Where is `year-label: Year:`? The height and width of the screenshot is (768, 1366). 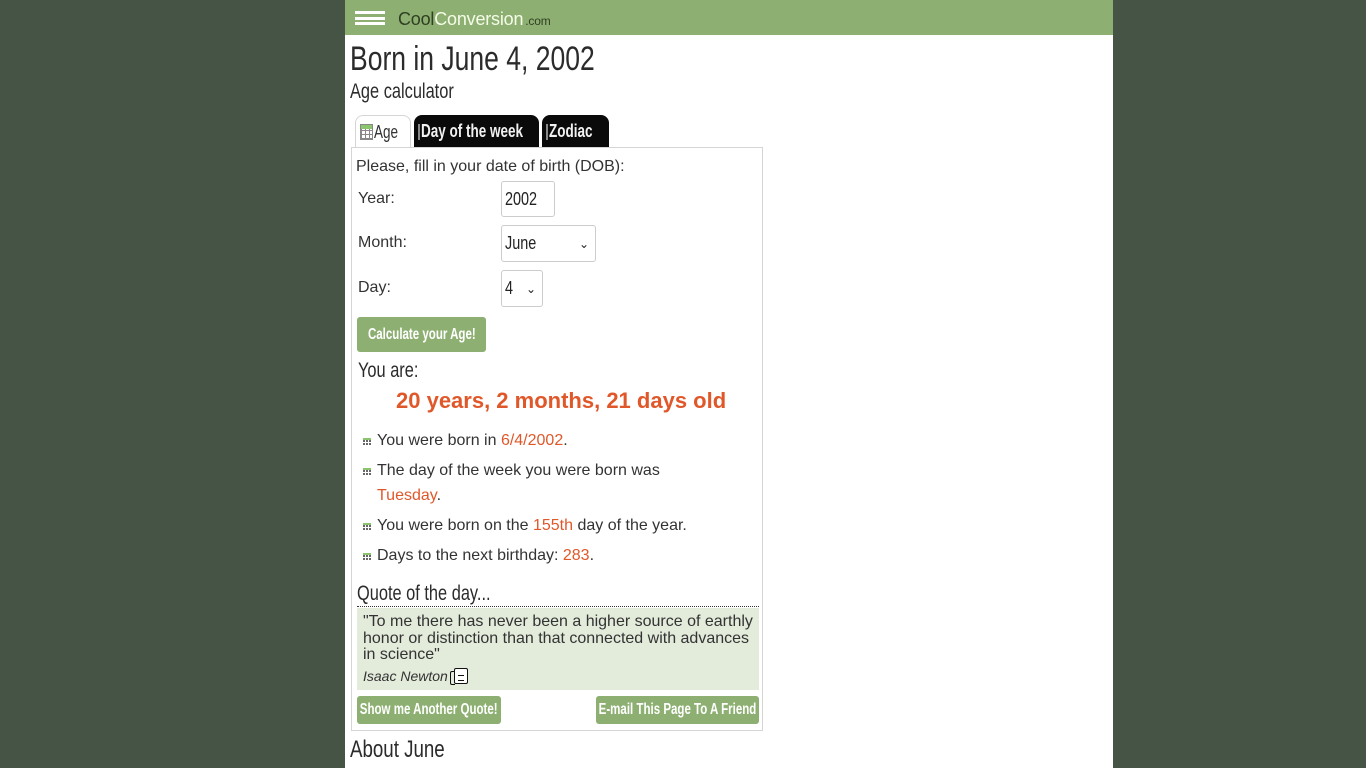
year-label: Year: is located at coordinates (376, 198).